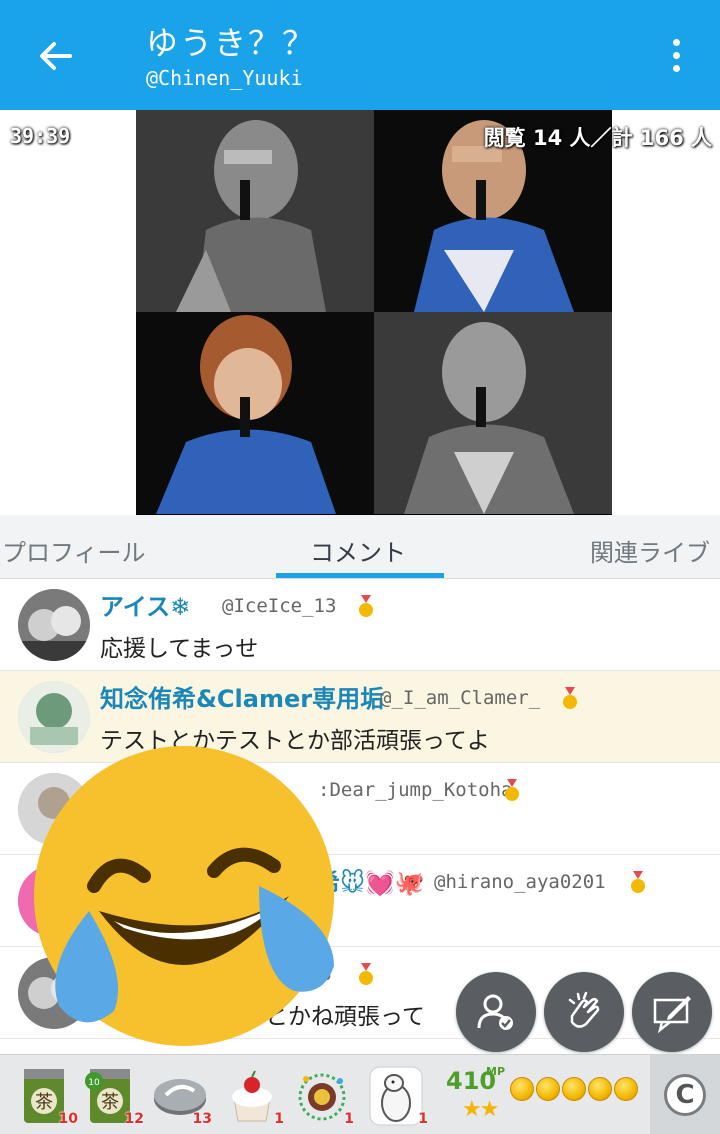 Image resolution: width=720 pixels, height=1134 pixels. I want to click on comment-username: e_13, so click(309, 974).